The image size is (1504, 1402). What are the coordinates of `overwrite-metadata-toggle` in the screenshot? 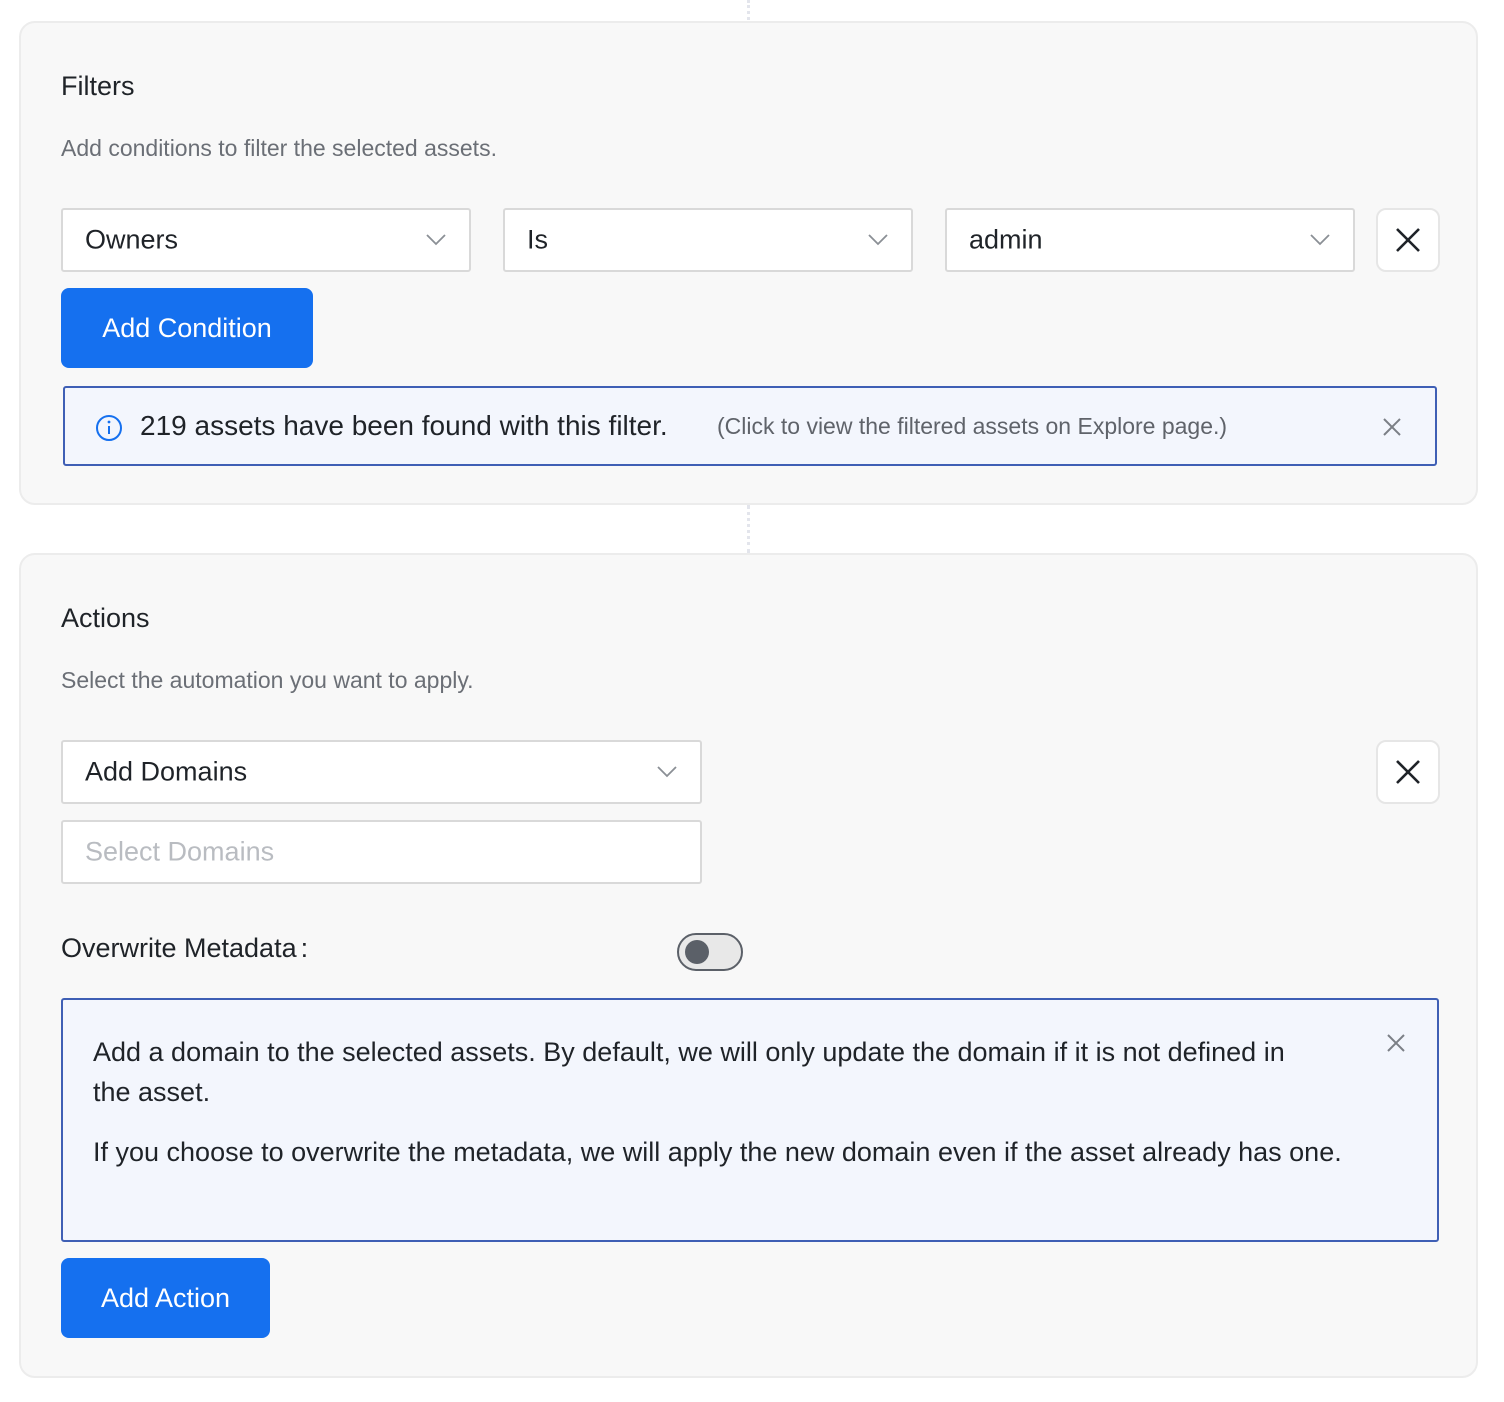 It's located at (710, 952).